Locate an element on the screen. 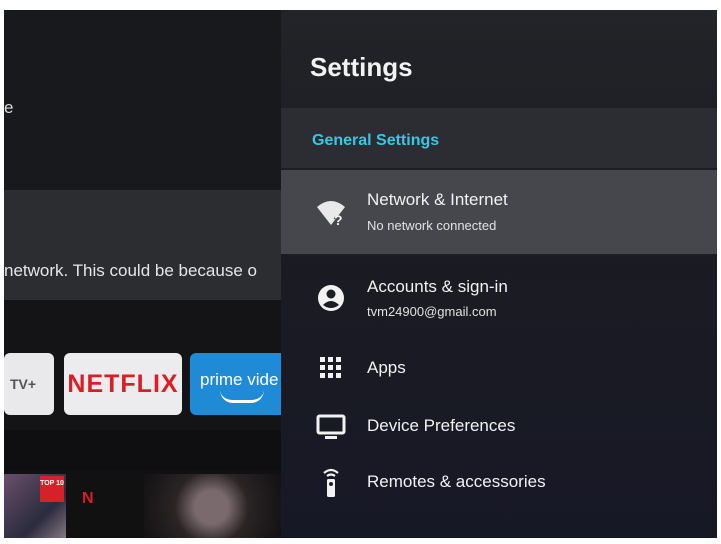  app-tile-prime-video: prime vide is located at coordinates (242, 384).